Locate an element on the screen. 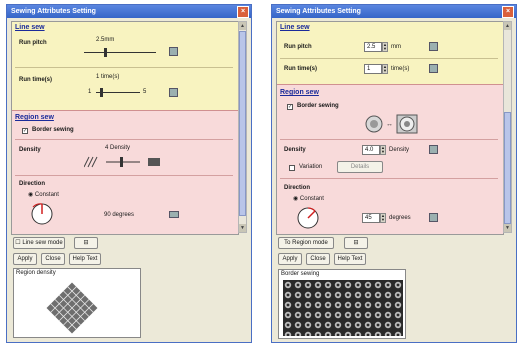 This screenshot has height=349, width=522. density-field: 4.0 is located at coordinates (371, 150).